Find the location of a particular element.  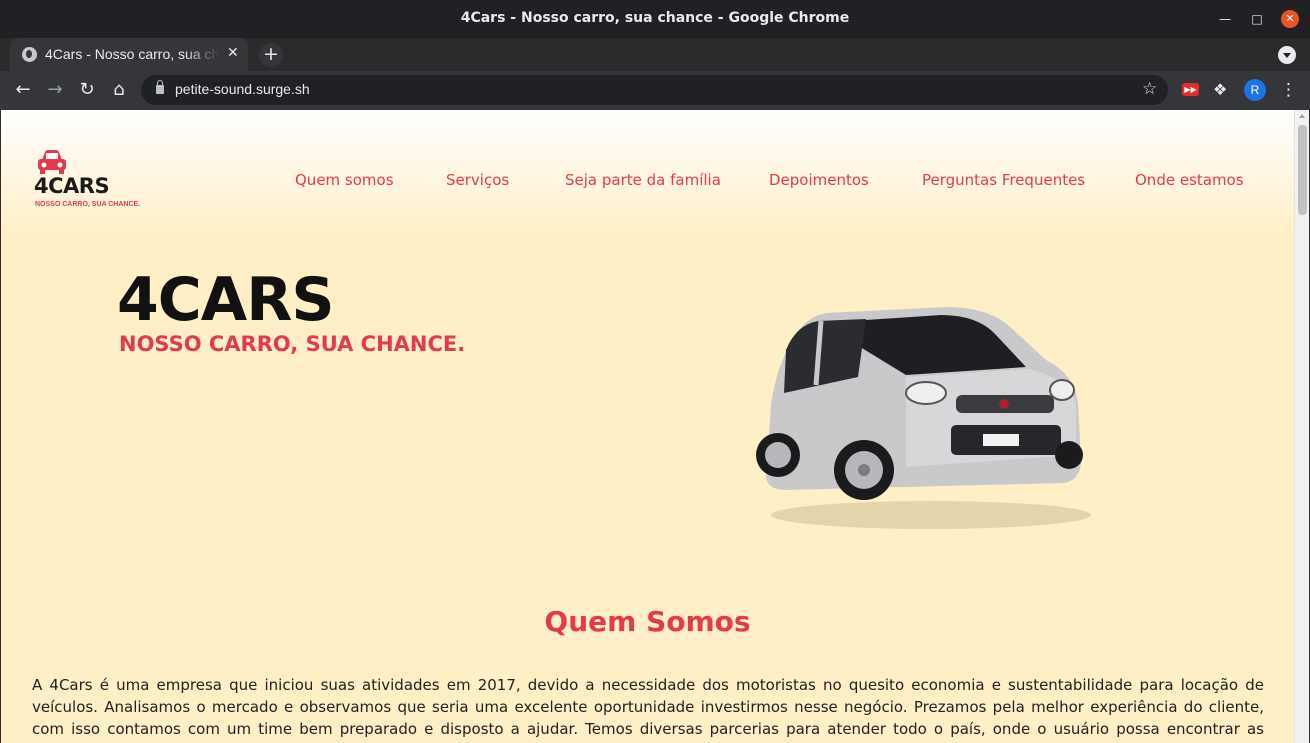

nav-item-servicos: Serviços is located at coordinates (477, 180).